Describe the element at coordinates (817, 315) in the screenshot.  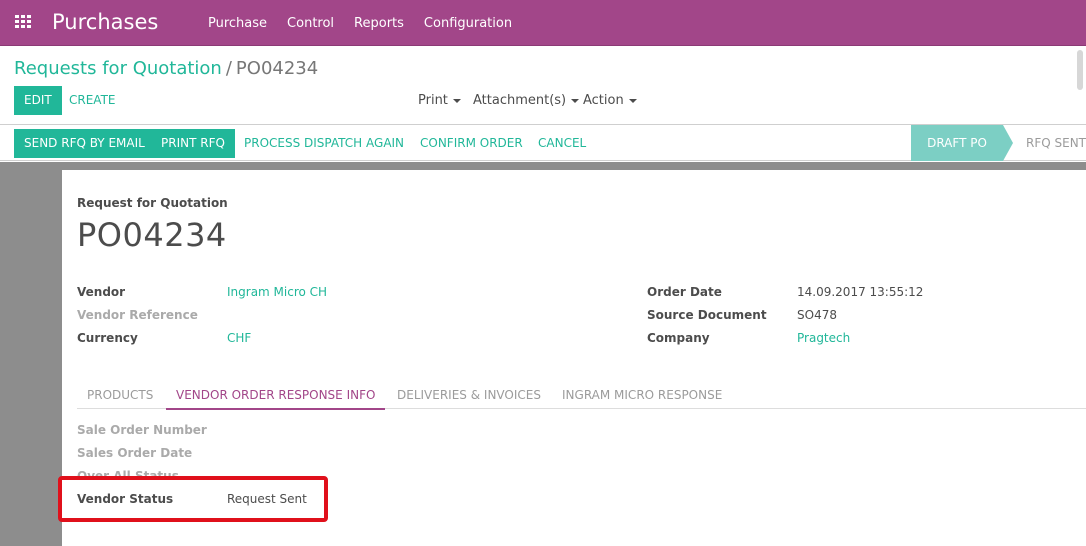
I see `source-document-value: SO478` at that location.